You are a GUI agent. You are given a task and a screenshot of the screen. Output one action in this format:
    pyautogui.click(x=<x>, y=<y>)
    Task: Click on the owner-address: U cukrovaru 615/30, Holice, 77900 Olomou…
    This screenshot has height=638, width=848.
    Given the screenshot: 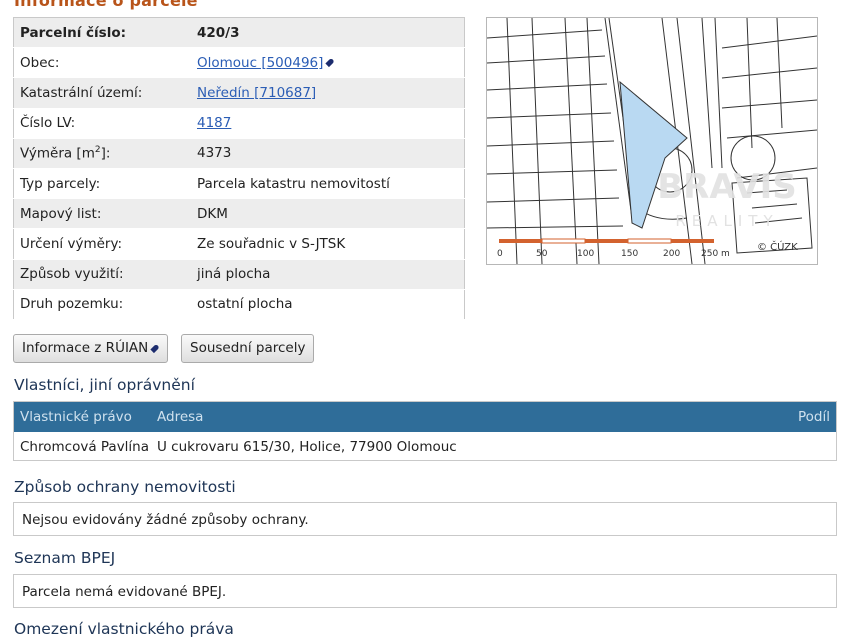 What is the action you would take?
    pyautogui.click(x=307, y=447)
    